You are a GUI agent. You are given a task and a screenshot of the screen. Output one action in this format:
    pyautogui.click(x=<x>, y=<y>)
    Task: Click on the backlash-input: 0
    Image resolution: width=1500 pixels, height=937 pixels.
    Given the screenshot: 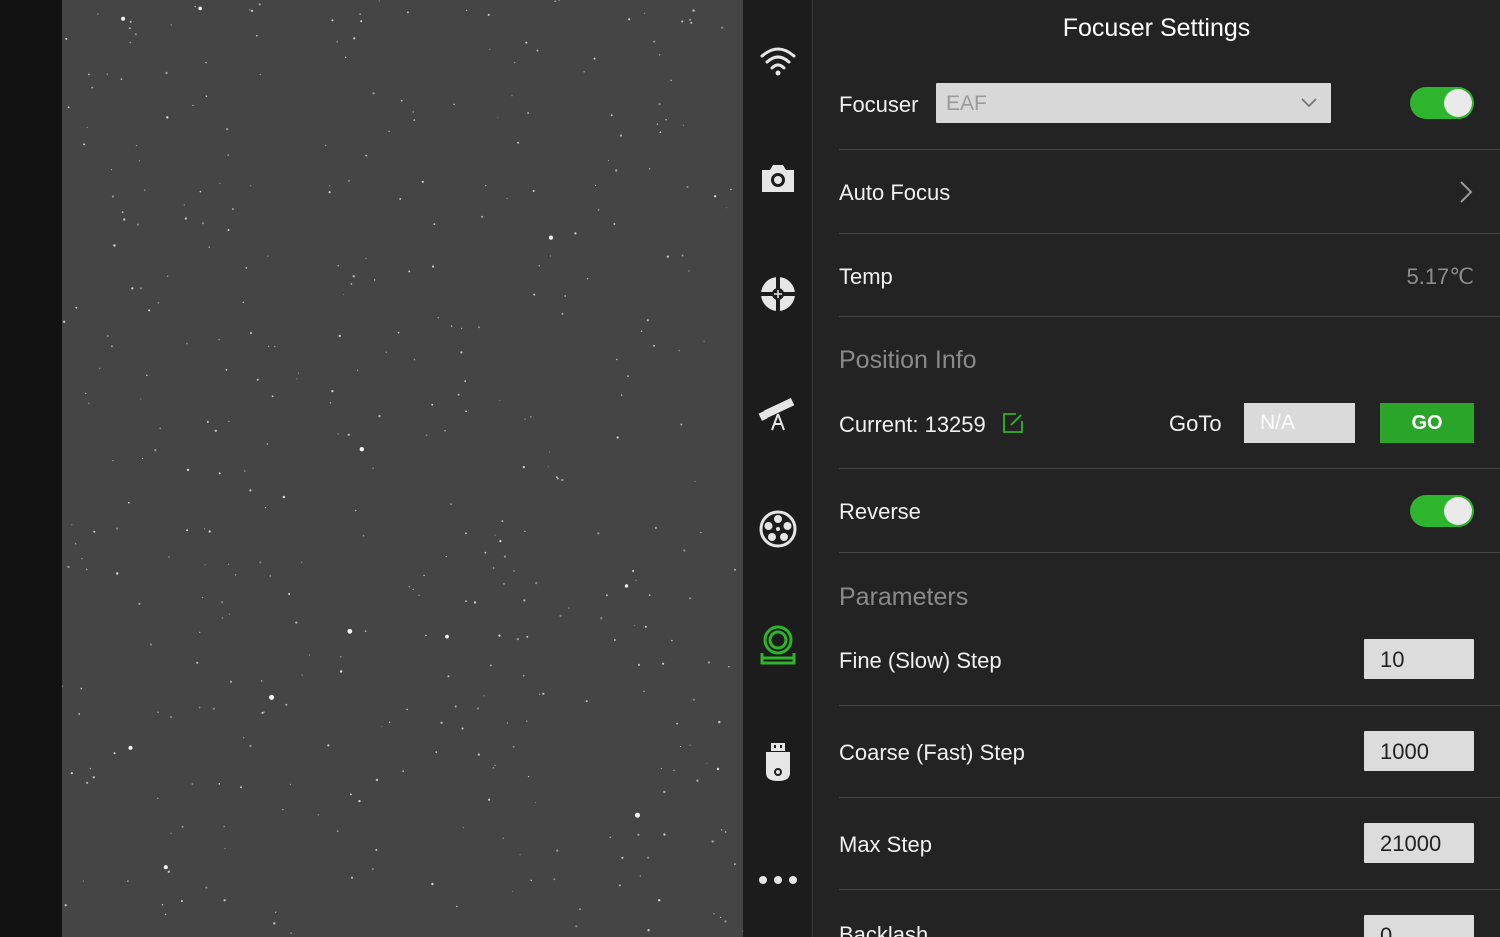 What is the action you would take?
    pyautogui.click(x=1419, y=926)
    